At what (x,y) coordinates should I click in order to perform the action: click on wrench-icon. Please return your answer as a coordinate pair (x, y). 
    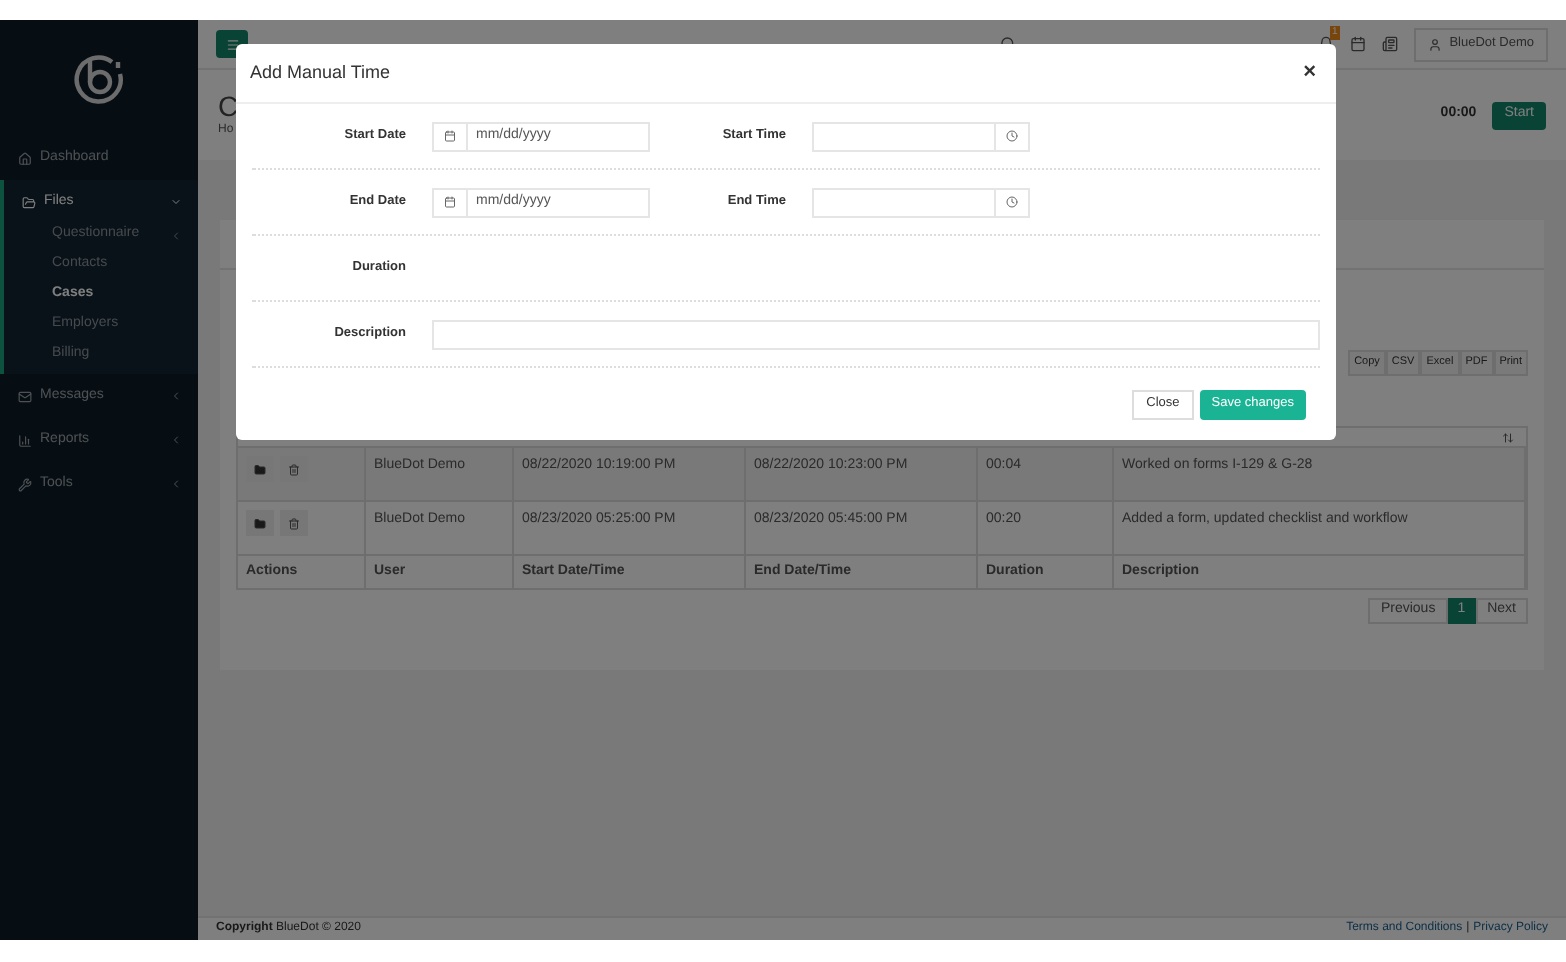
    Looking at the image, I should click on (25, 484).